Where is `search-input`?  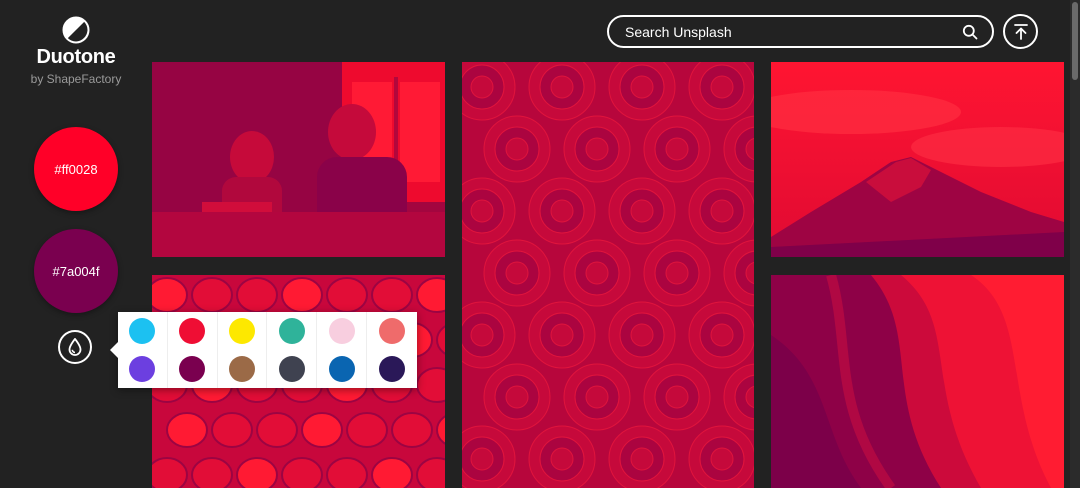 search-input is located at coordinates (793, 31).